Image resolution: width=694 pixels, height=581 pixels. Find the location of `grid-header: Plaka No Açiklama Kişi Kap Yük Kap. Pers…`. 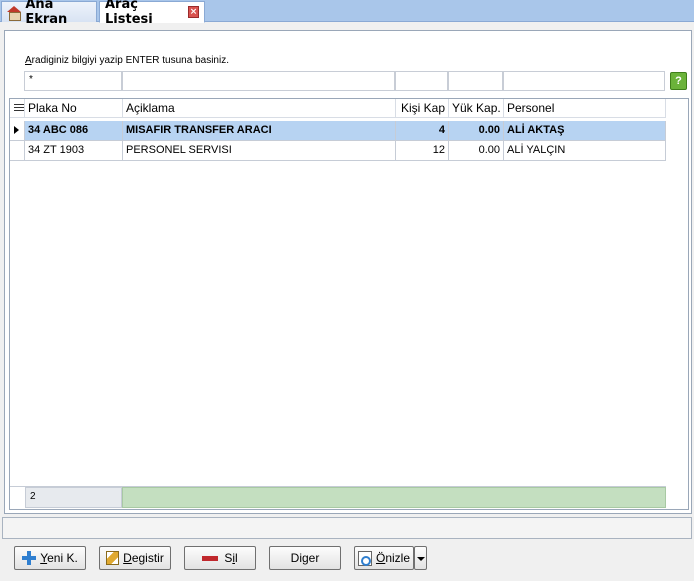

grid-header: Plaka No Açiklama Kişi Kap Yük Kap. Pers… is located at coordinates (338, 108).